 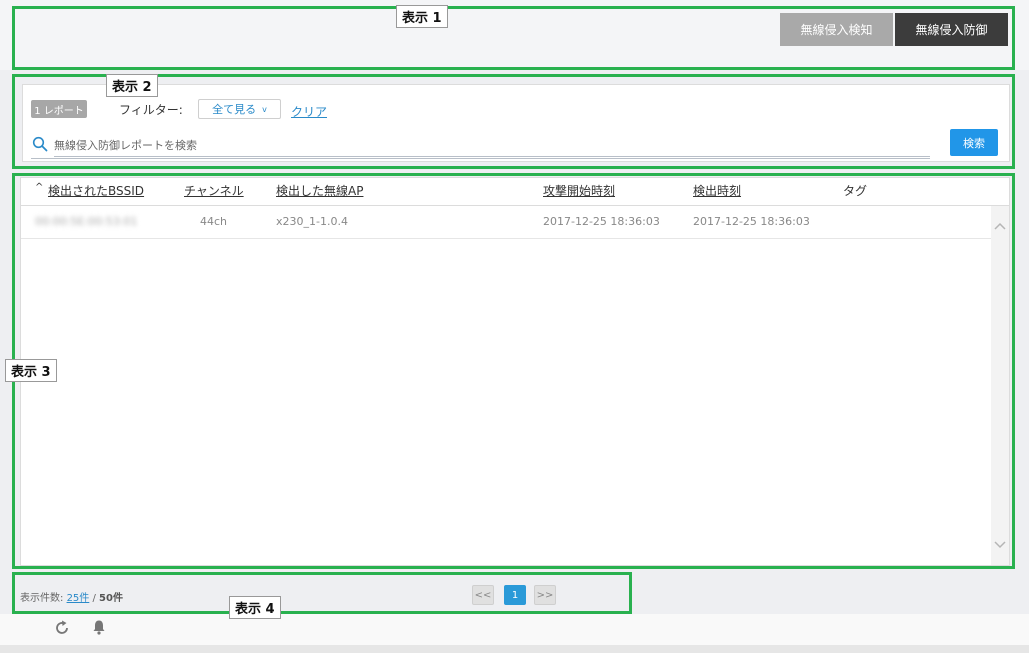 I want to click on annotation-label-4: 表示 4, so click(x=255, y=607).